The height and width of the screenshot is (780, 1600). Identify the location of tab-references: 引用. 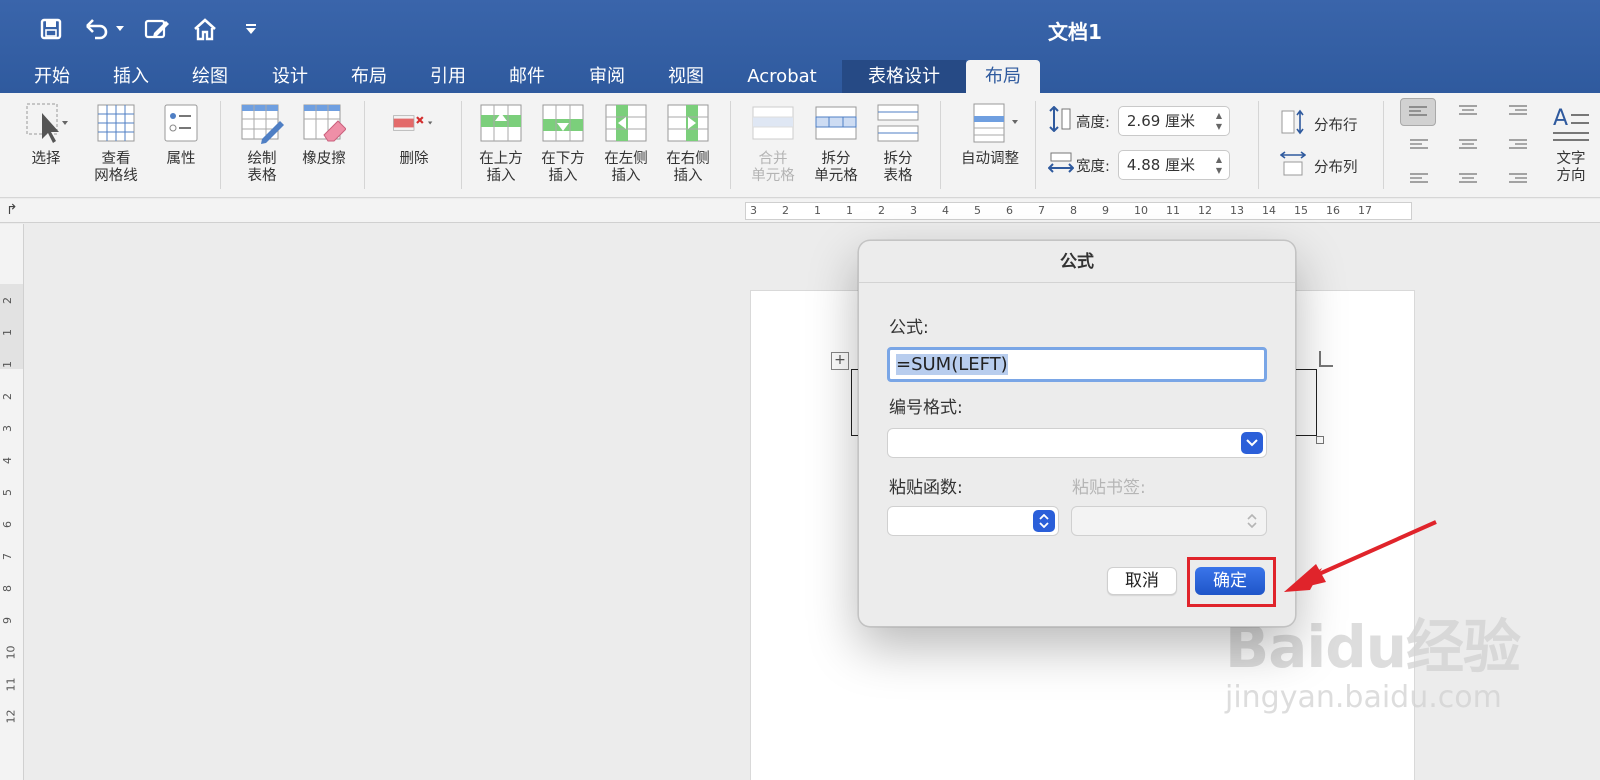
(448, 76).